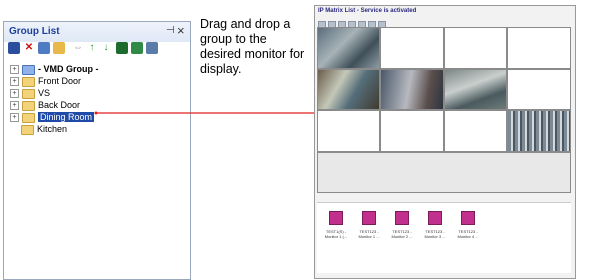  What do you see at coordinates (96, 113) in the screenshot?
I see `arrow-start-dot` at bounding box center [96, 113].